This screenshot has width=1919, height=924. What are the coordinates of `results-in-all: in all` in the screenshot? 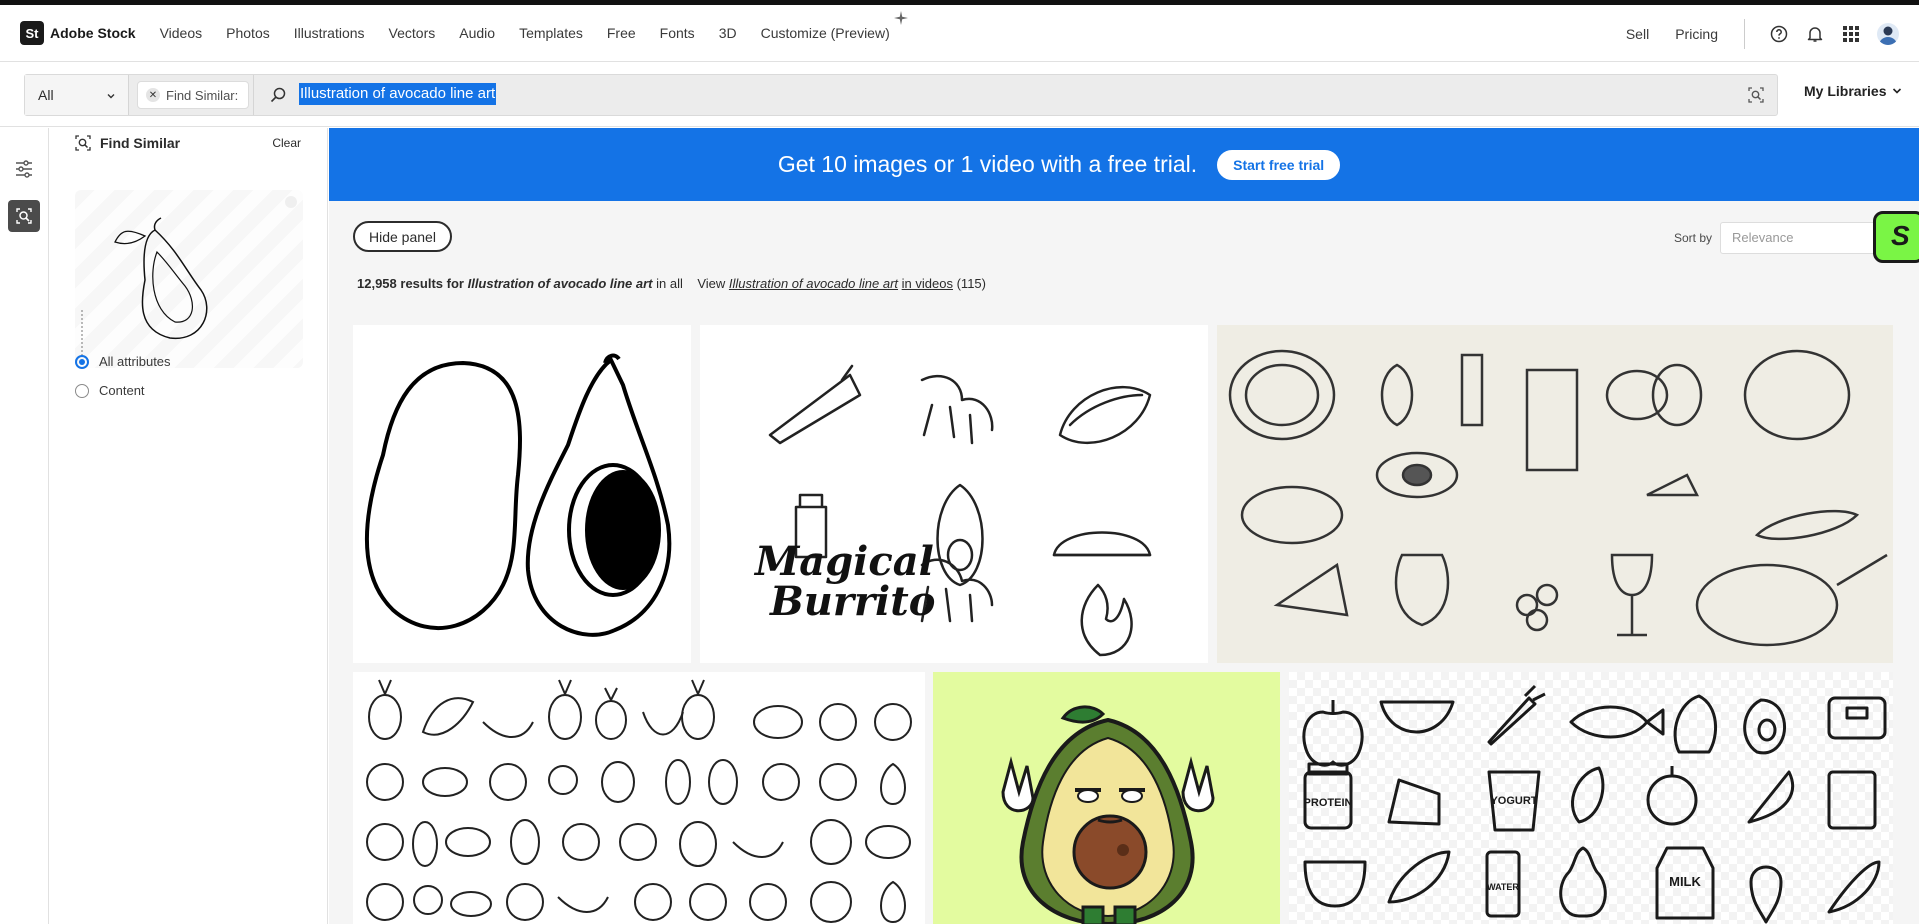 It's located at (669, 283).